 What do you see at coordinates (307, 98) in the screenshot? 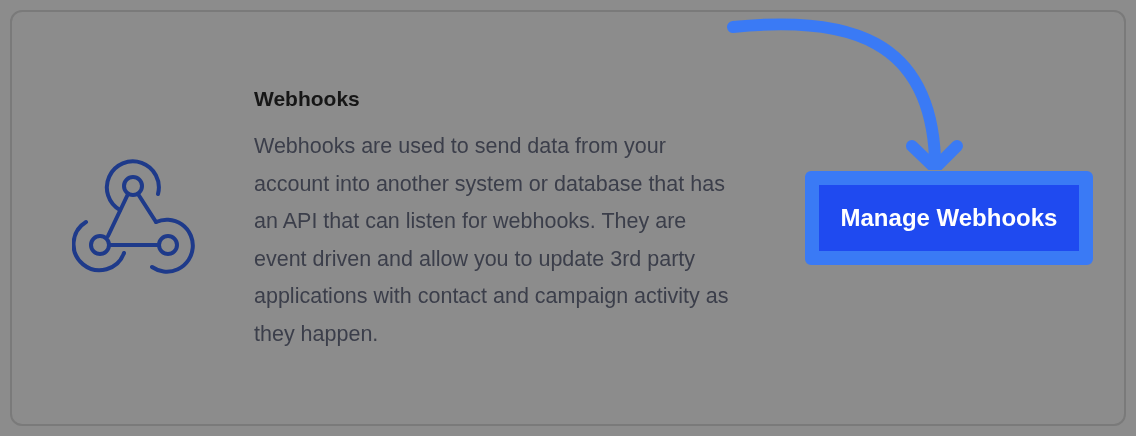
I see `card-title: Webhooks` at bounding box center [307, 98].